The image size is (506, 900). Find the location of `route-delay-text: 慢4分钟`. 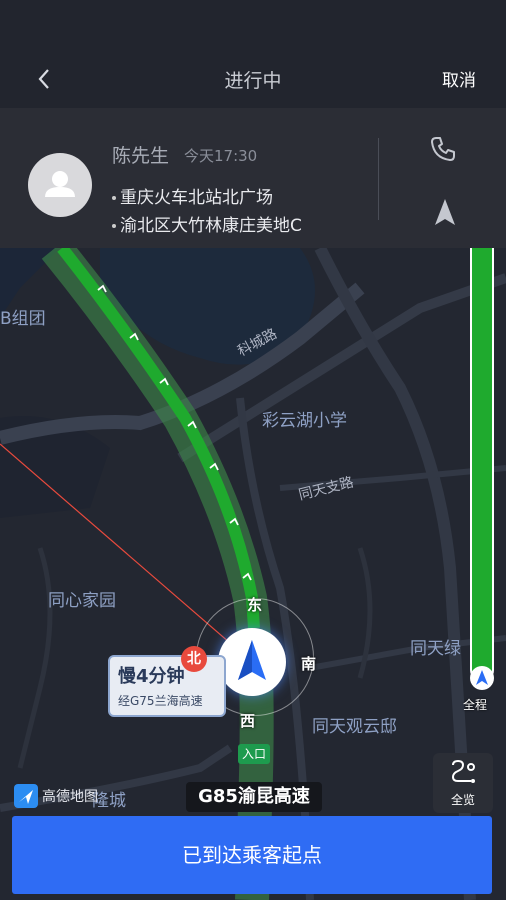

route-delay-text: 慢4分钟 is located at coordinates (151, 676).